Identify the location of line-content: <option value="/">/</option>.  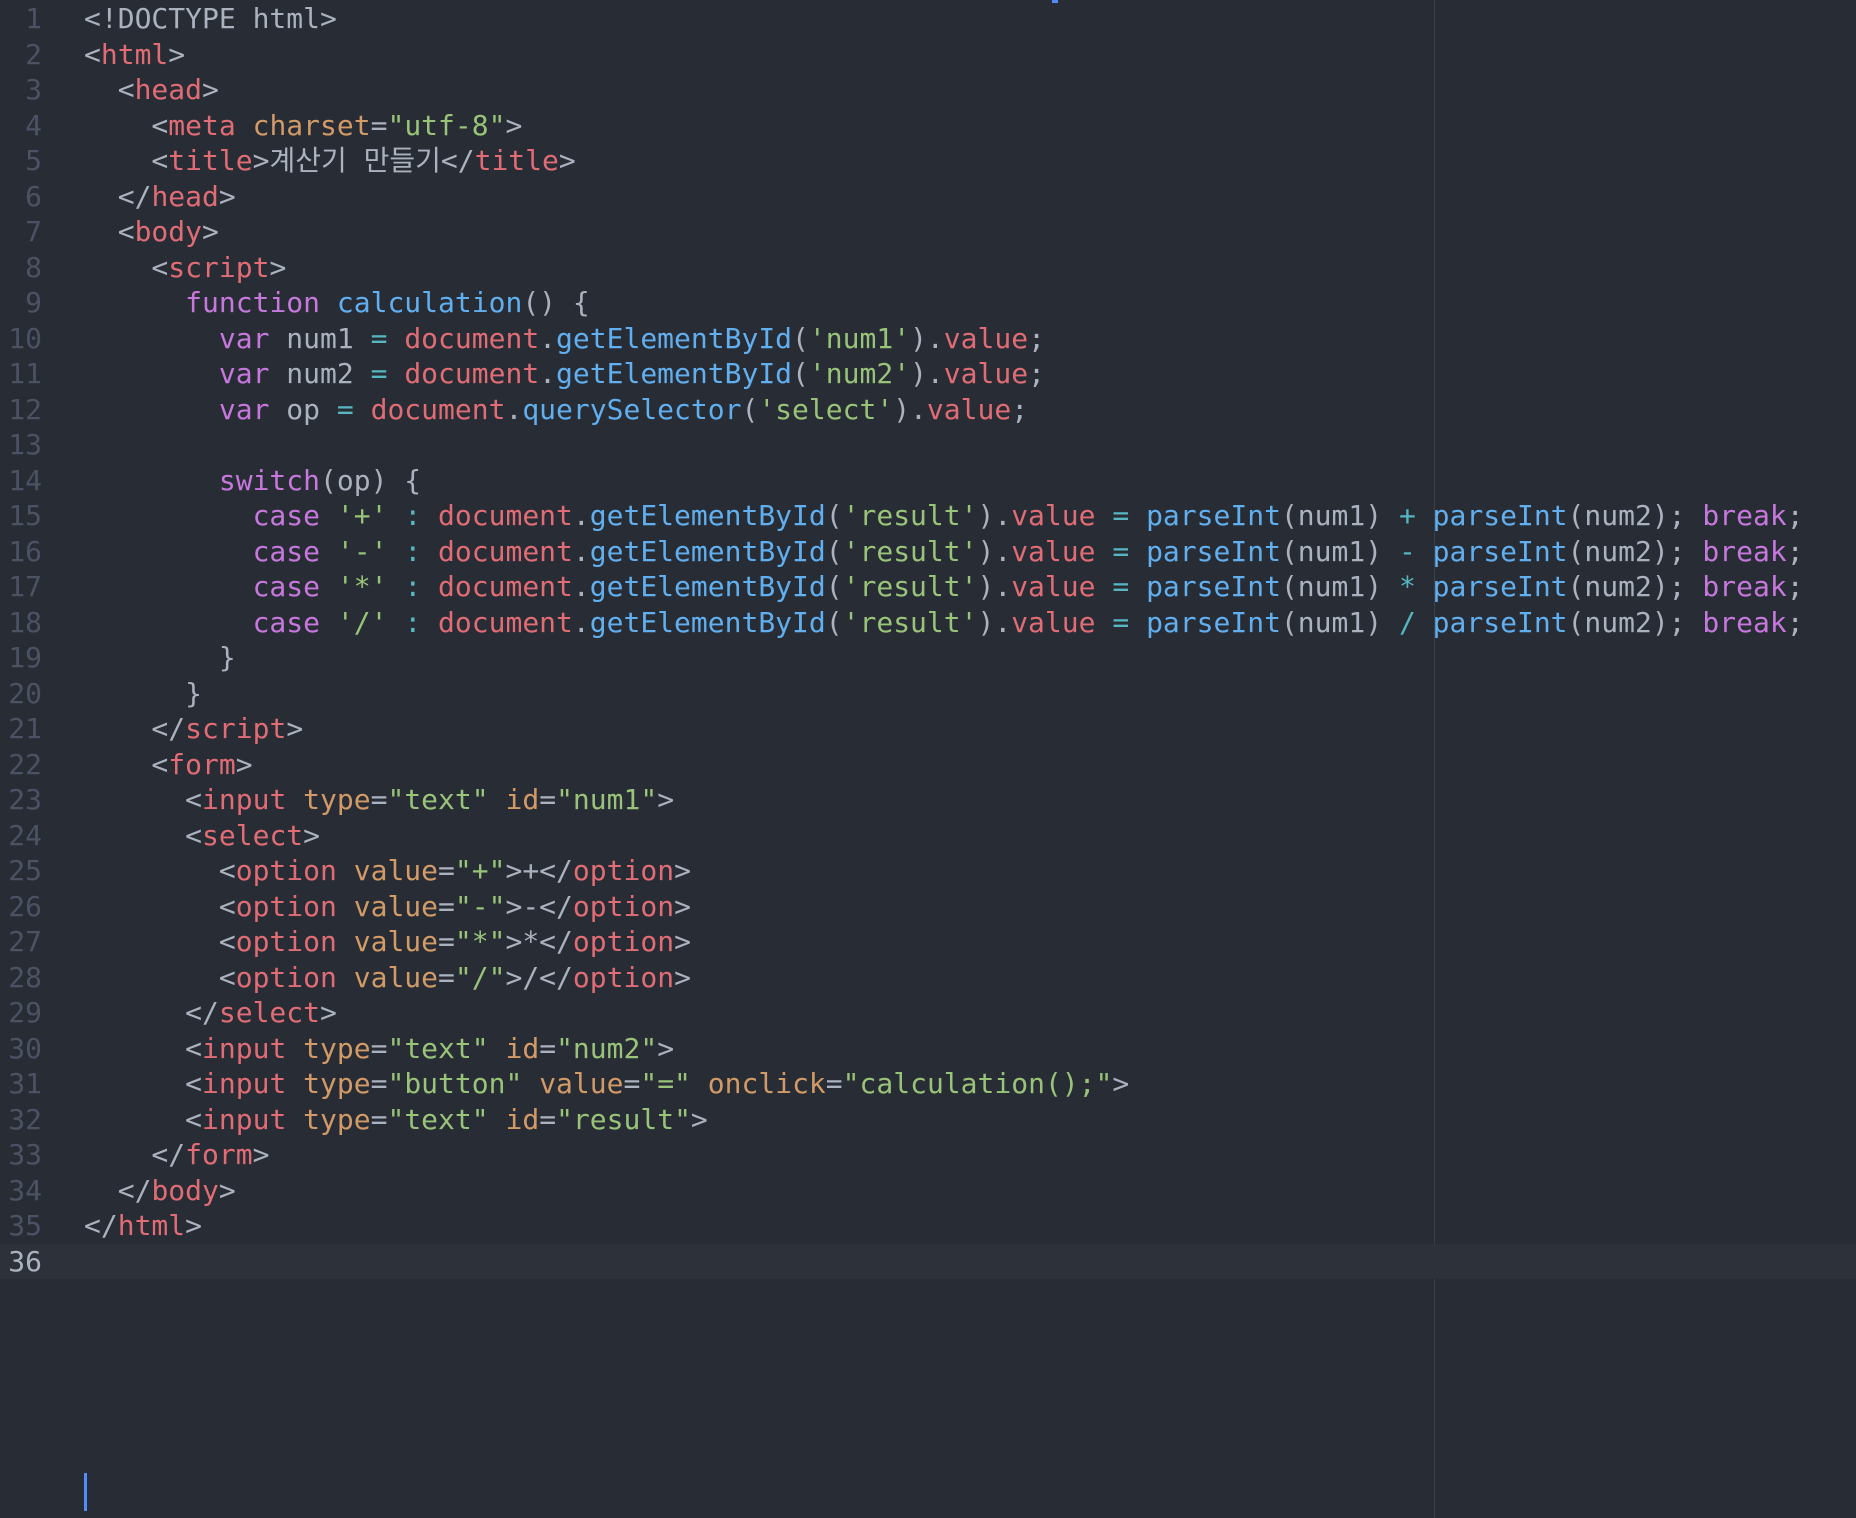
(387, 978).